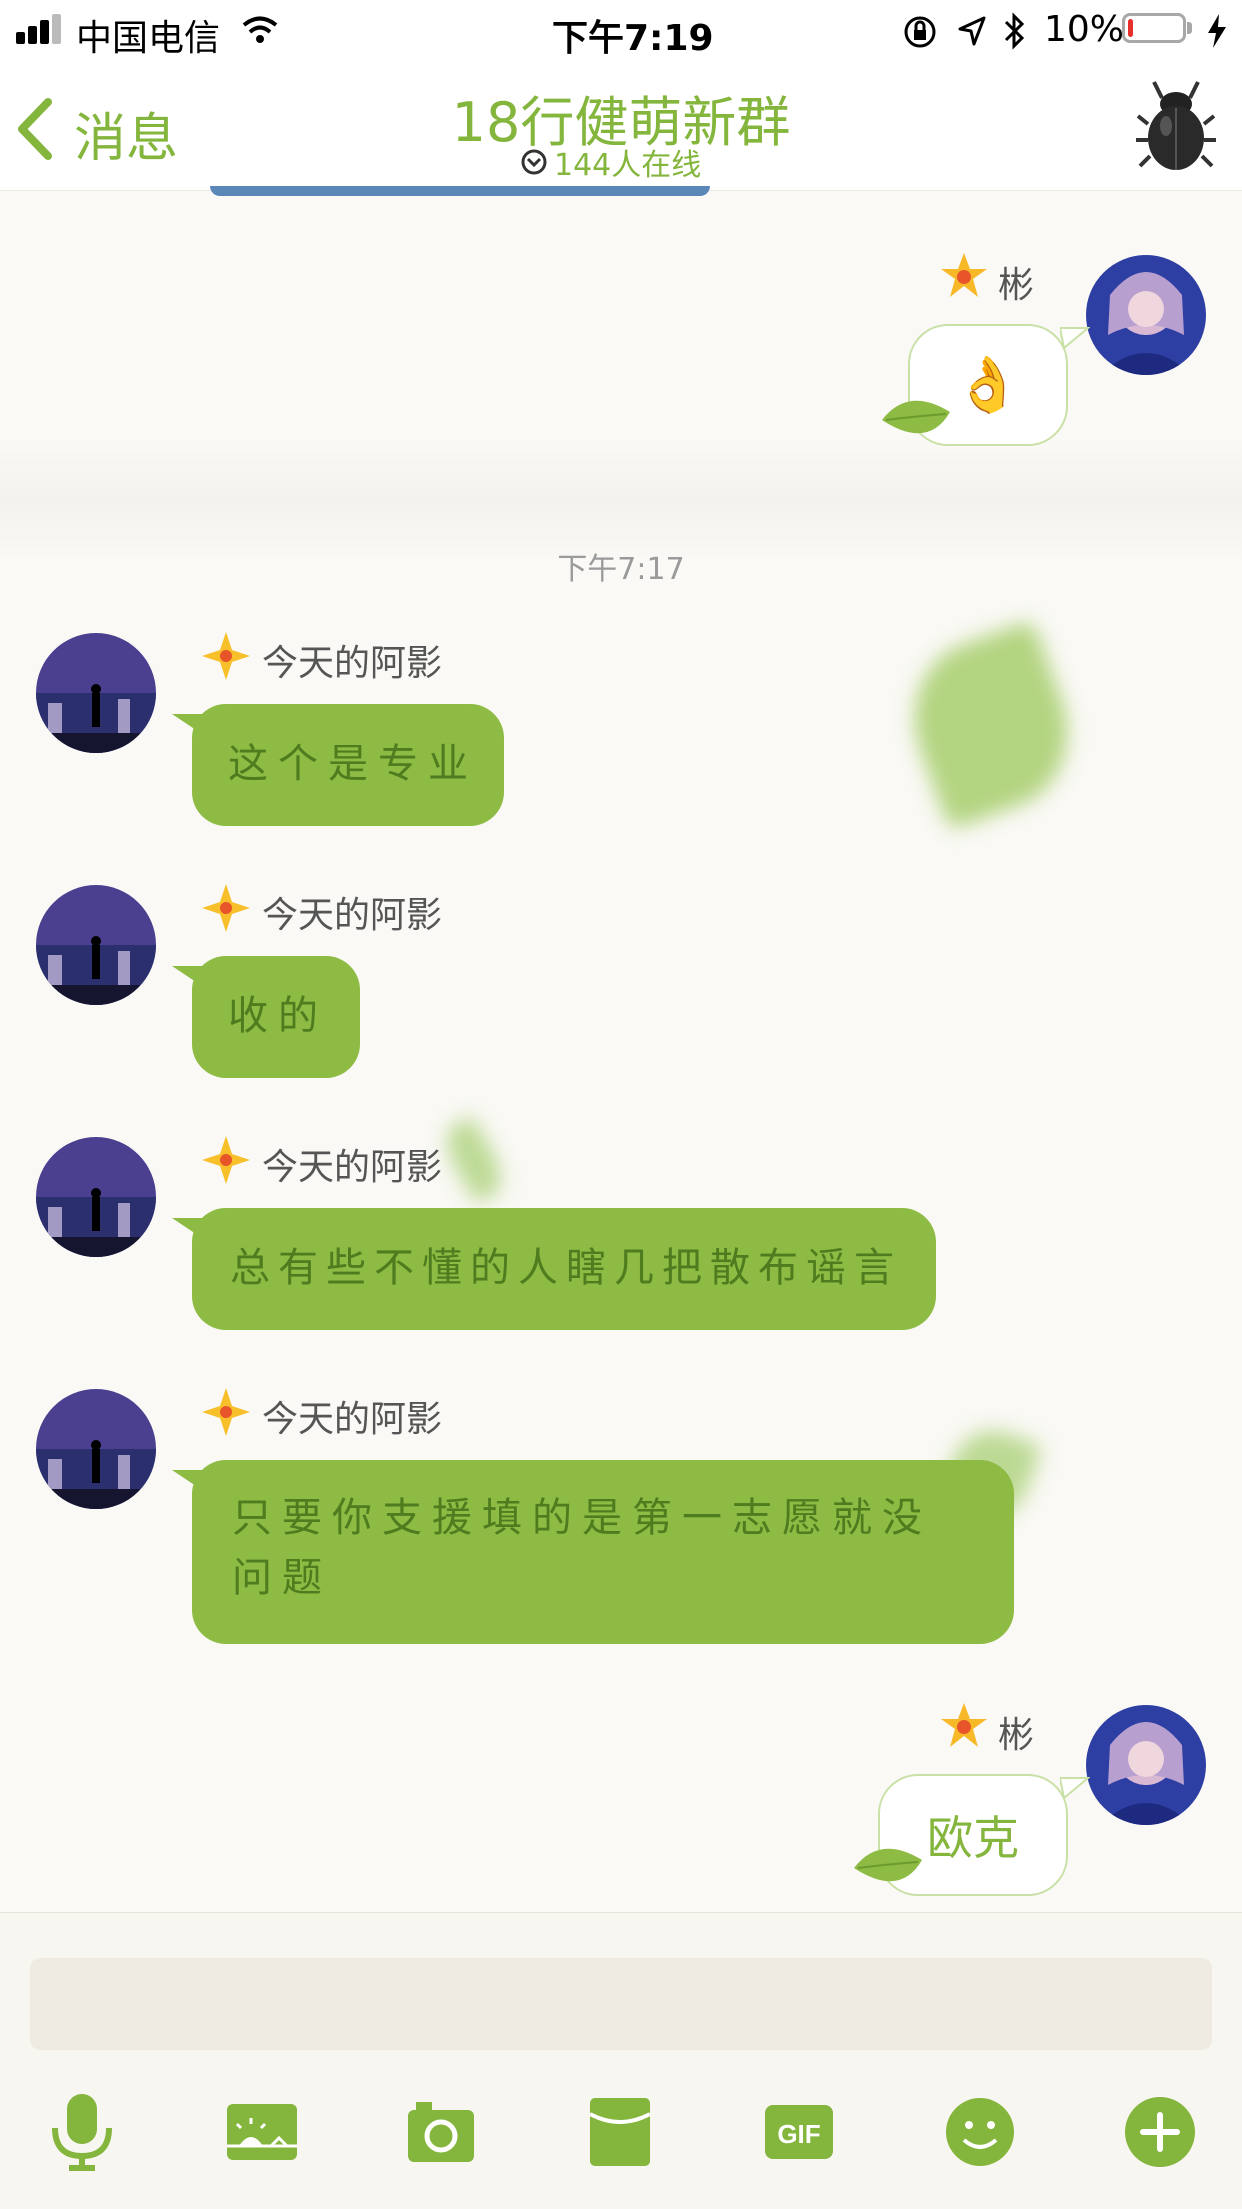 The image size is (1242, 2209). I want to click on emoji-icon, so click(980, 2132).